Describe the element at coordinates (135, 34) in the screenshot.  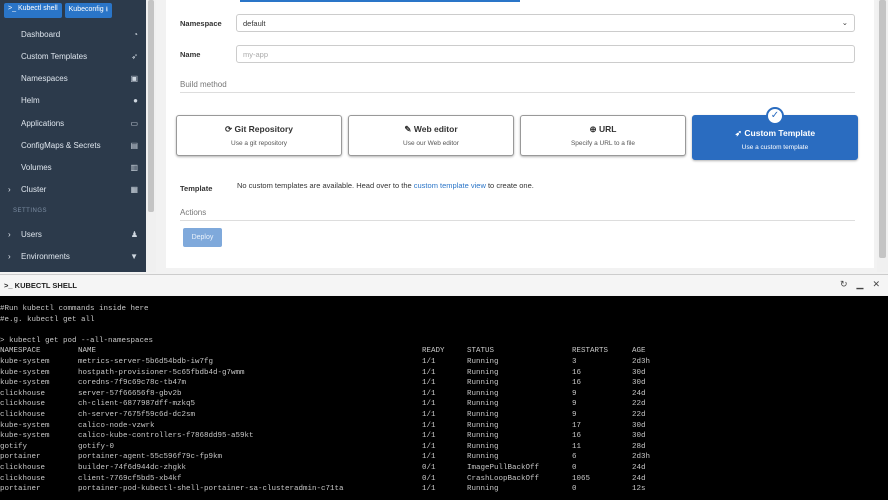
I see `tachometer-icon: ◔` at that location.